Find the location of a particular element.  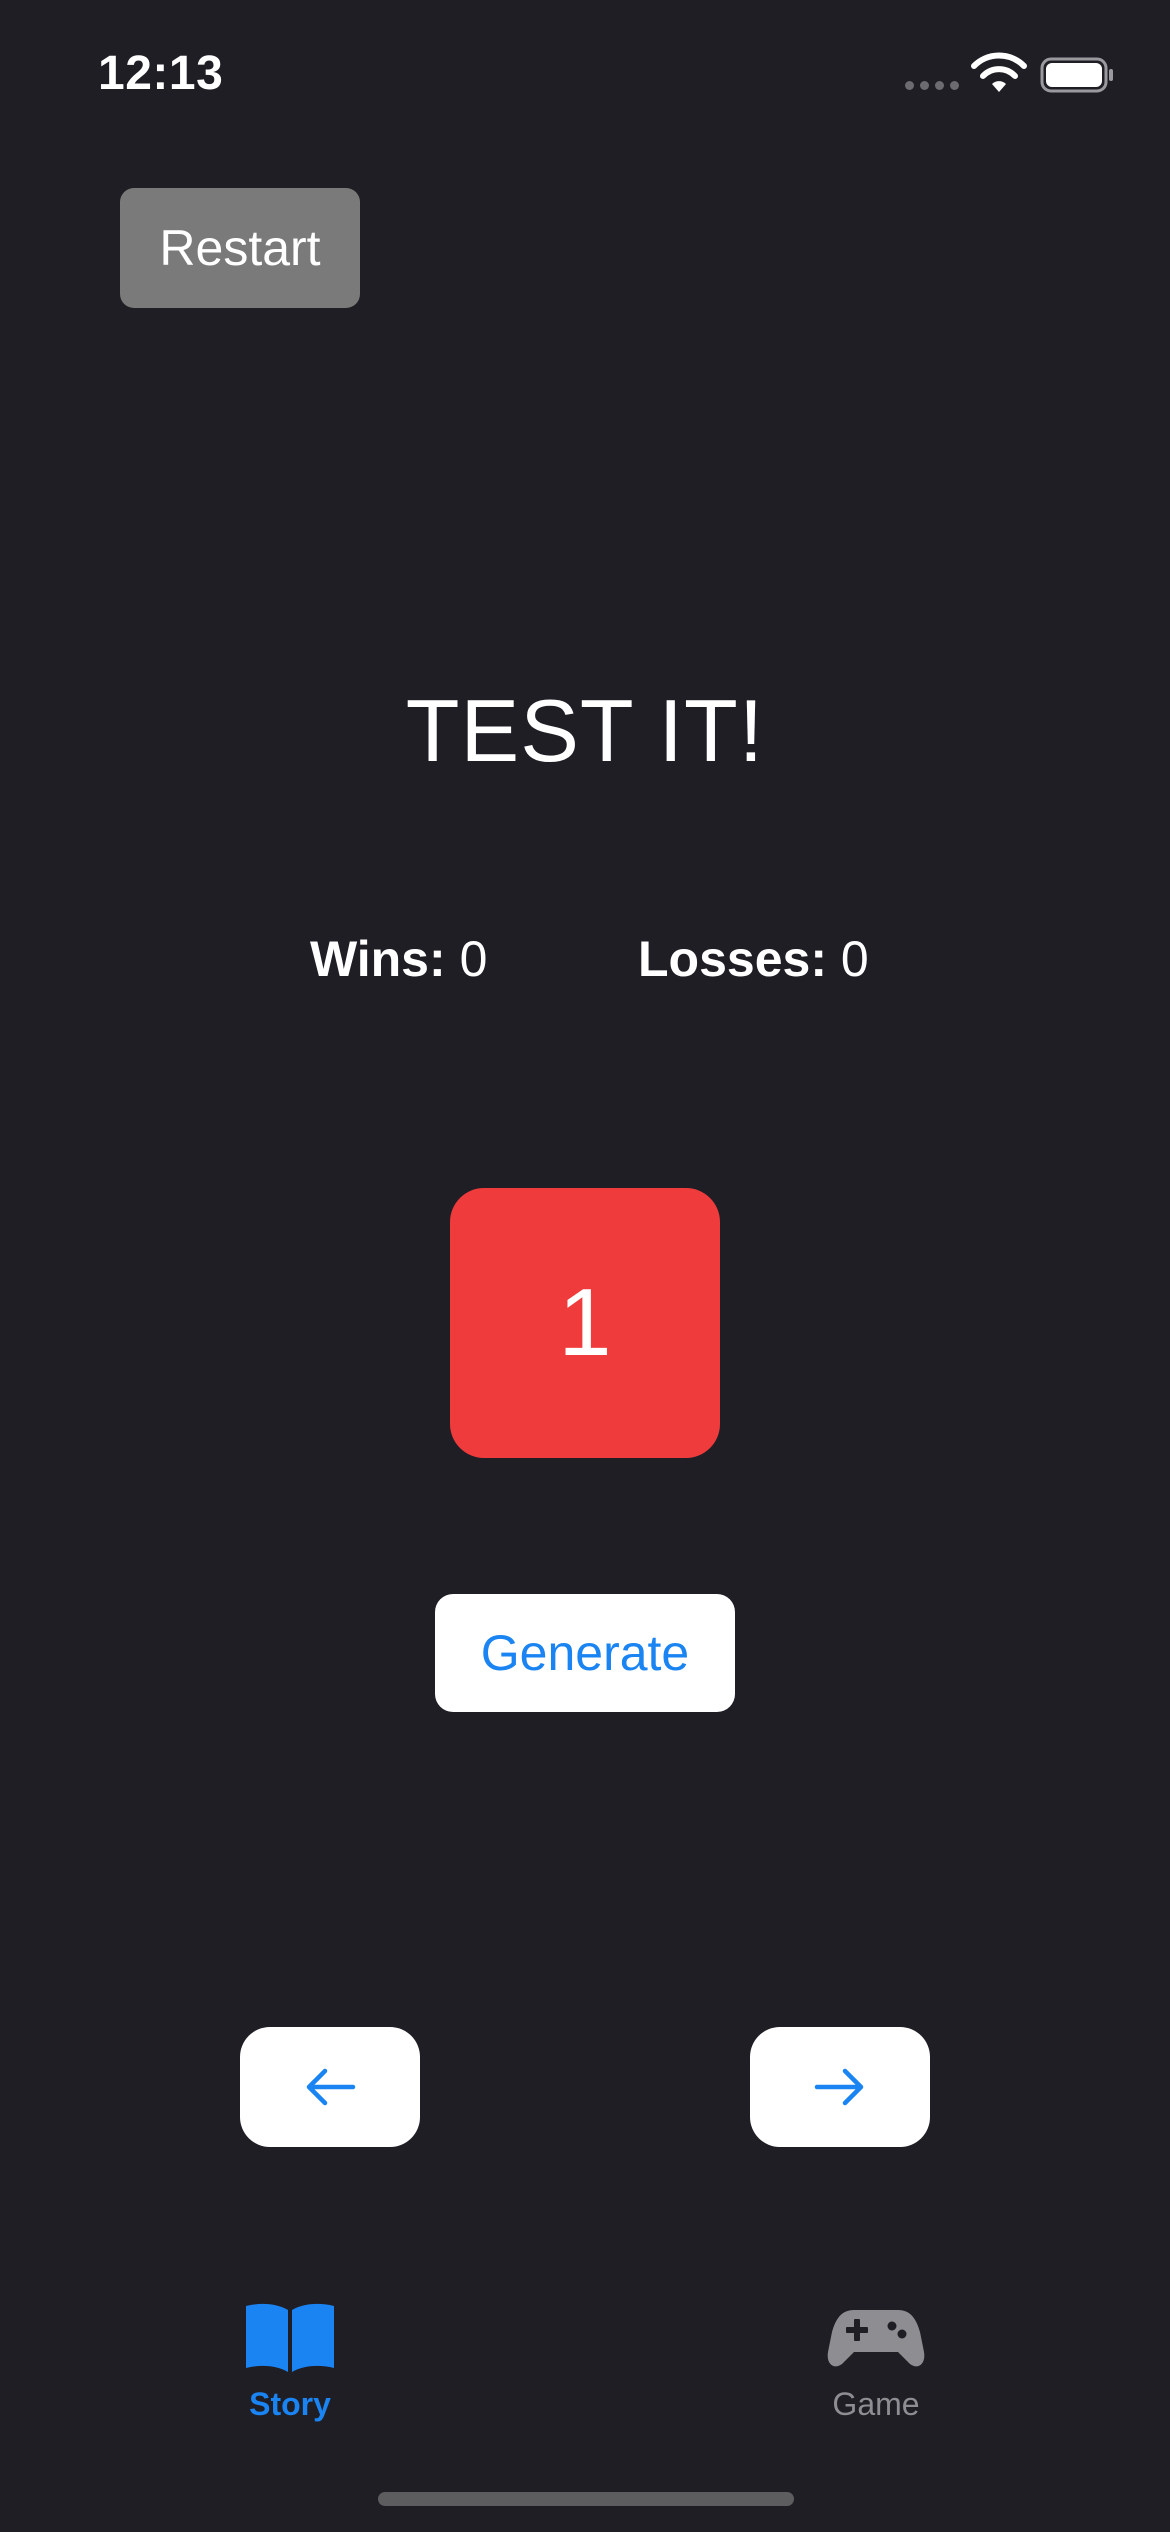

next-button is located at coordinates (840, 2087).